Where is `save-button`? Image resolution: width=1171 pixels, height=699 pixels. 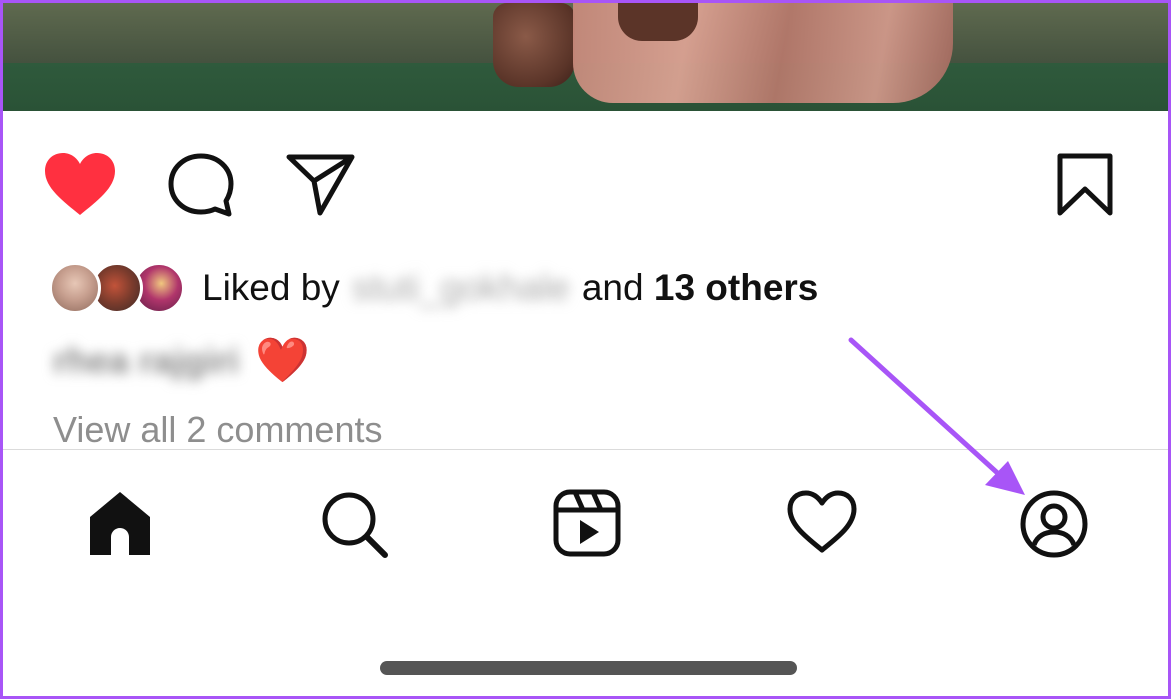 save-button is located at coordinates (1085, 185).